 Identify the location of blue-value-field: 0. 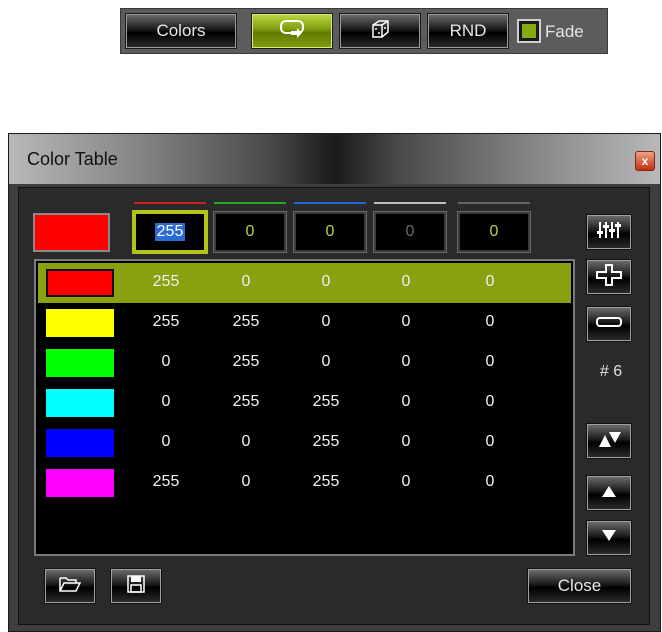
(330, 232).